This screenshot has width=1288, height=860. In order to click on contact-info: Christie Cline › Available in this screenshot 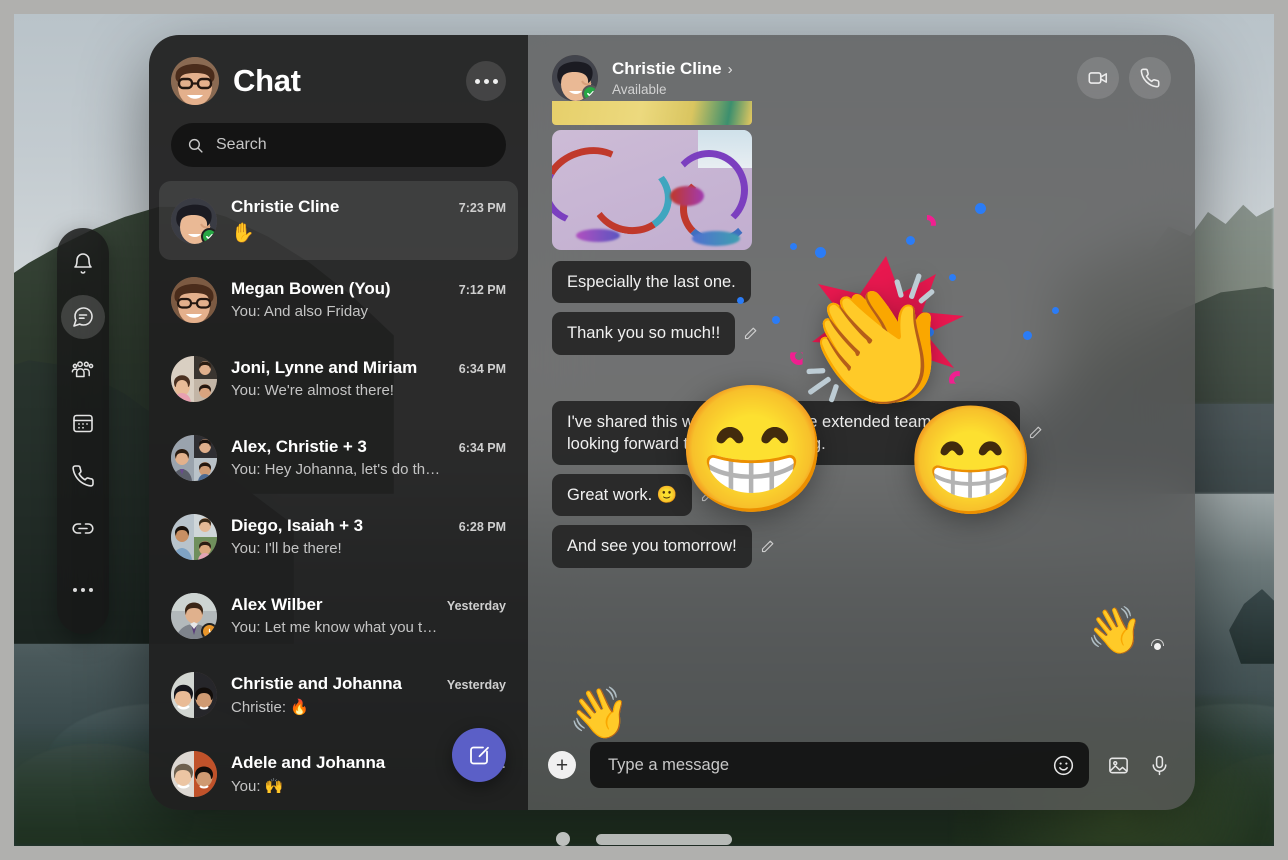, I will do `click(837, 78)`.